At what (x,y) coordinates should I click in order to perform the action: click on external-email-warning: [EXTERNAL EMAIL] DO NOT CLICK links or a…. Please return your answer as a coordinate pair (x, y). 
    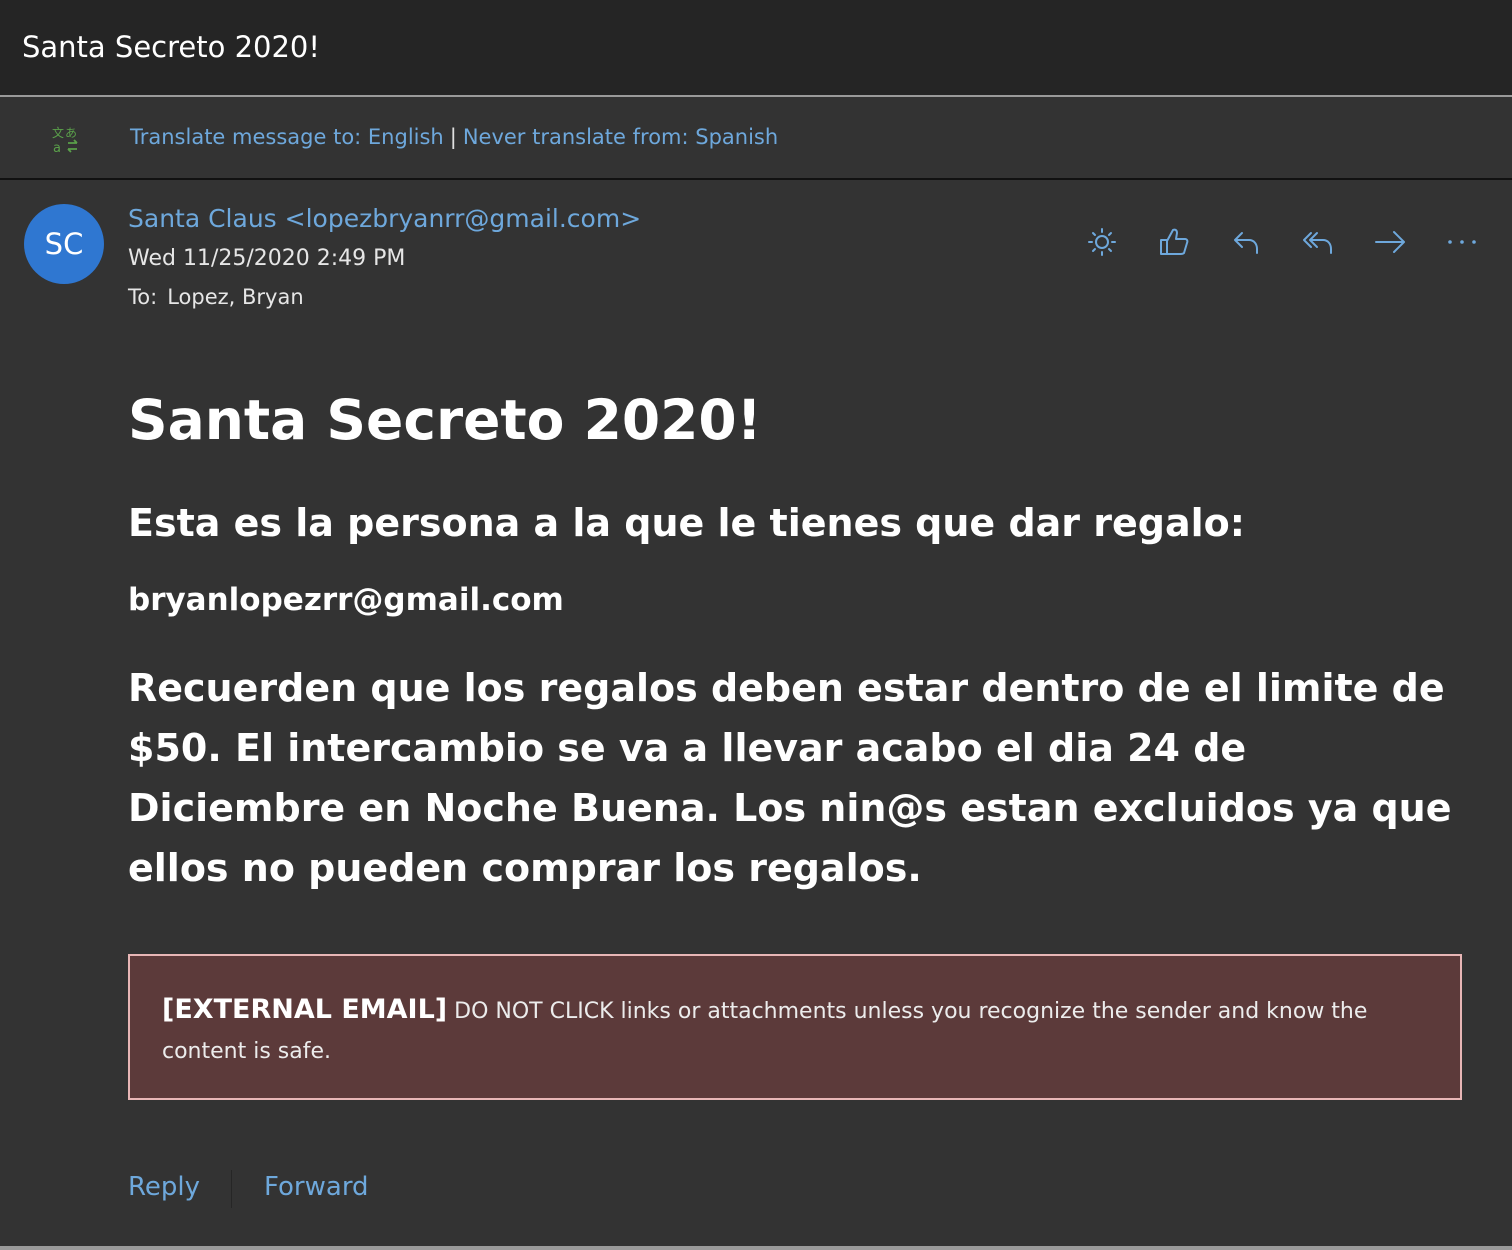
    Looking at the image, I should click on (795, 1027).